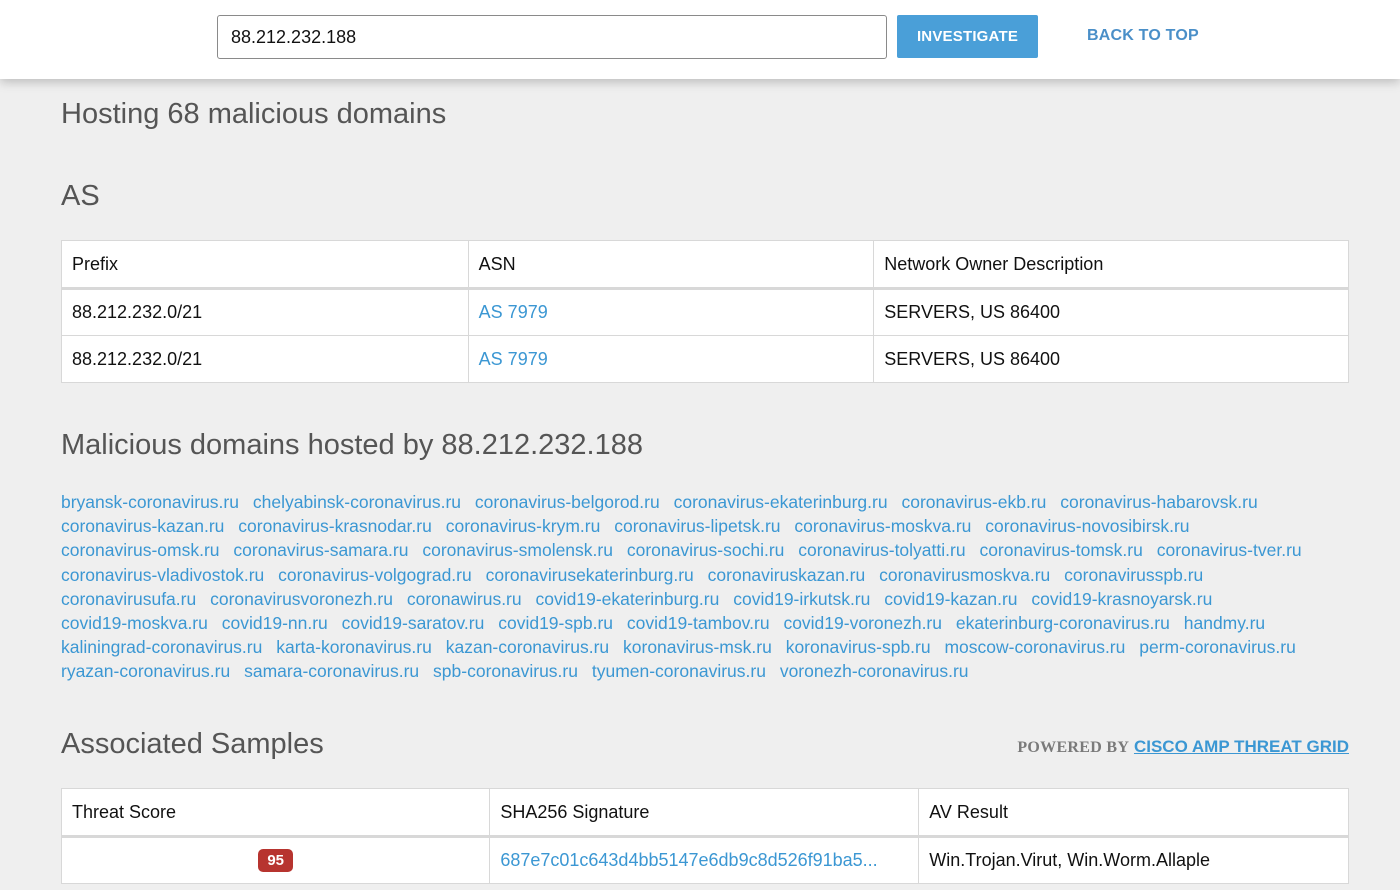  I want to click on search-header: INVESTIGATE BACK TO TOP, so click(700, 39).